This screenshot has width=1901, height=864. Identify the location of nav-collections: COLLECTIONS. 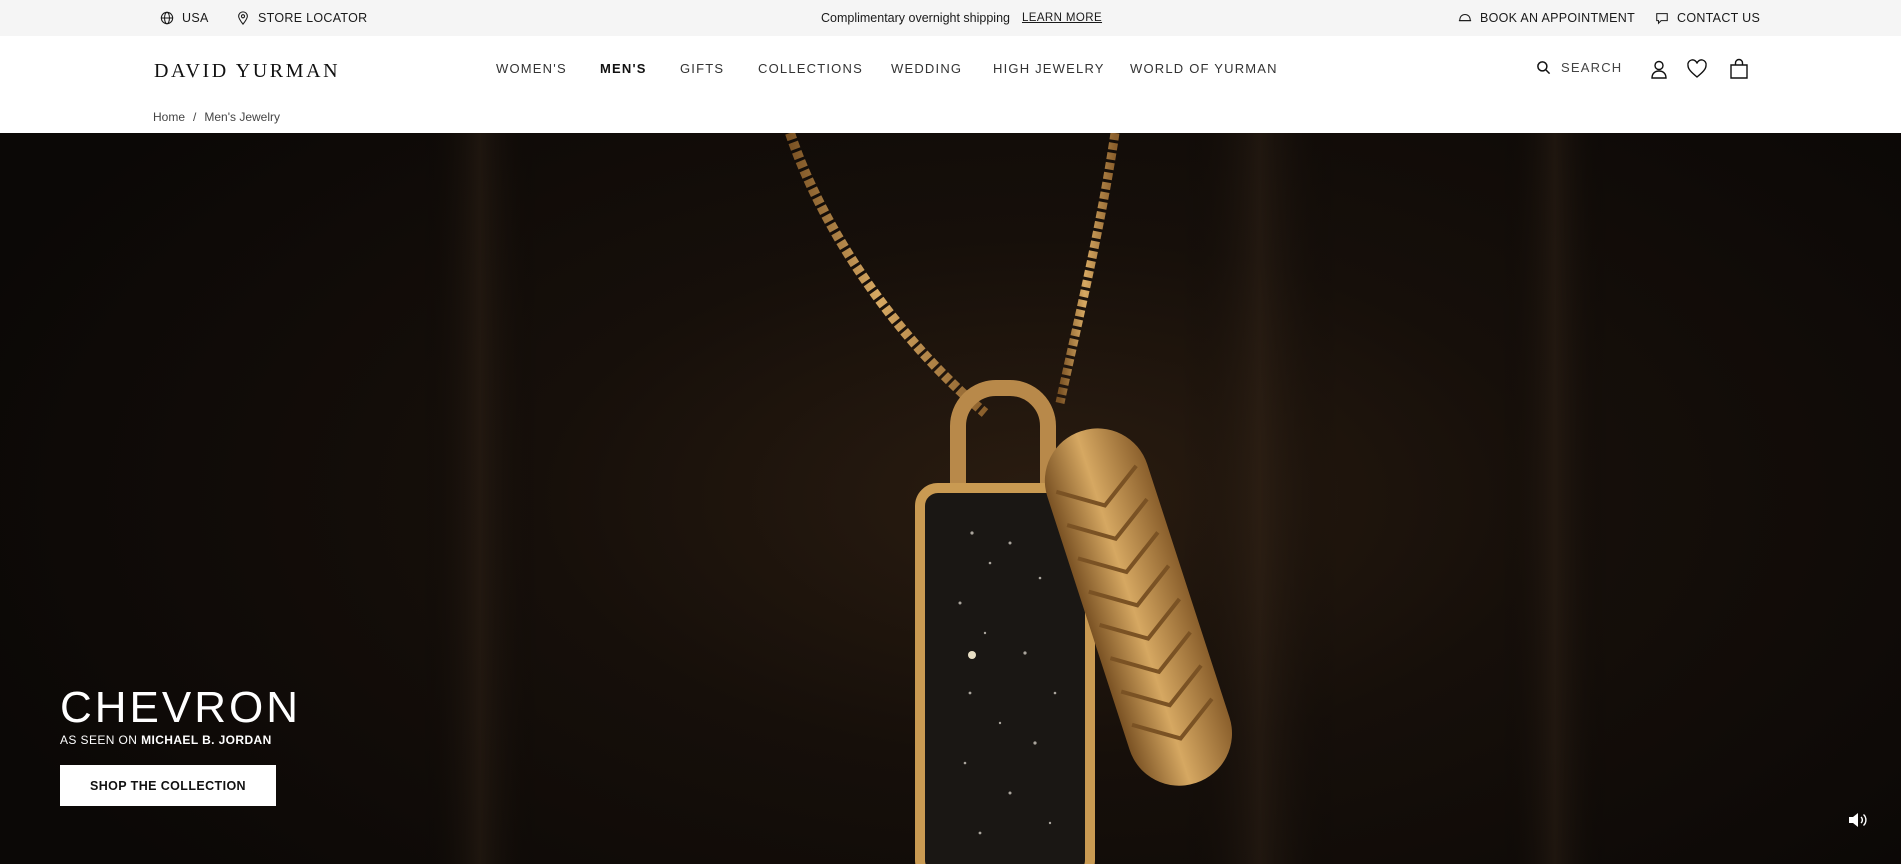
(810, 68).